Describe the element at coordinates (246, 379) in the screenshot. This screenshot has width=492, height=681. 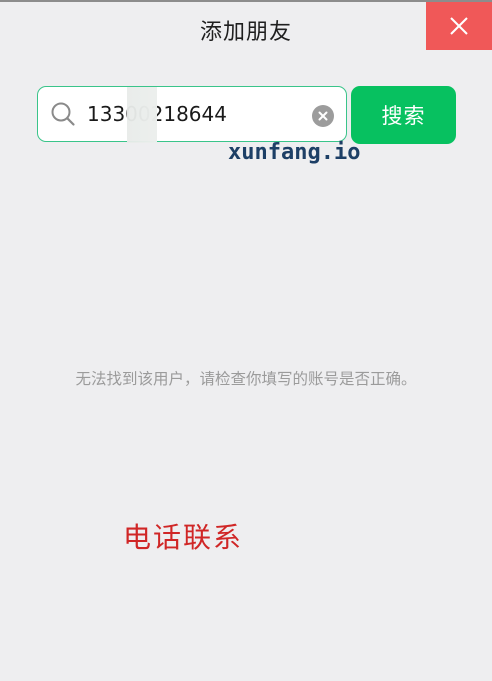
I see `no-result-message: 无法找到该用户，请检查你填写的账号是否正确。` at that location.